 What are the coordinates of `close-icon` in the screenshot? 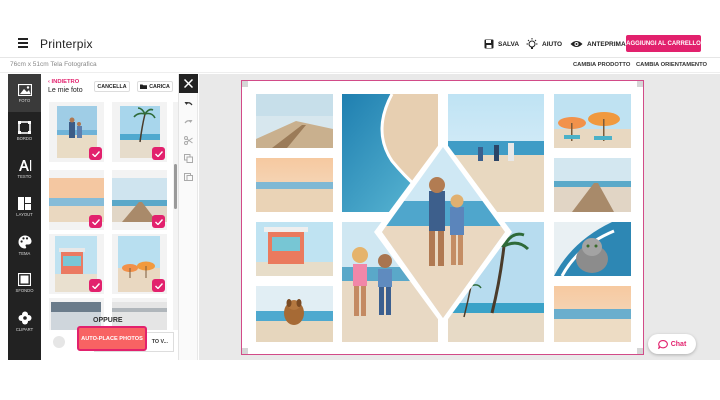 It's located at (188, 83).